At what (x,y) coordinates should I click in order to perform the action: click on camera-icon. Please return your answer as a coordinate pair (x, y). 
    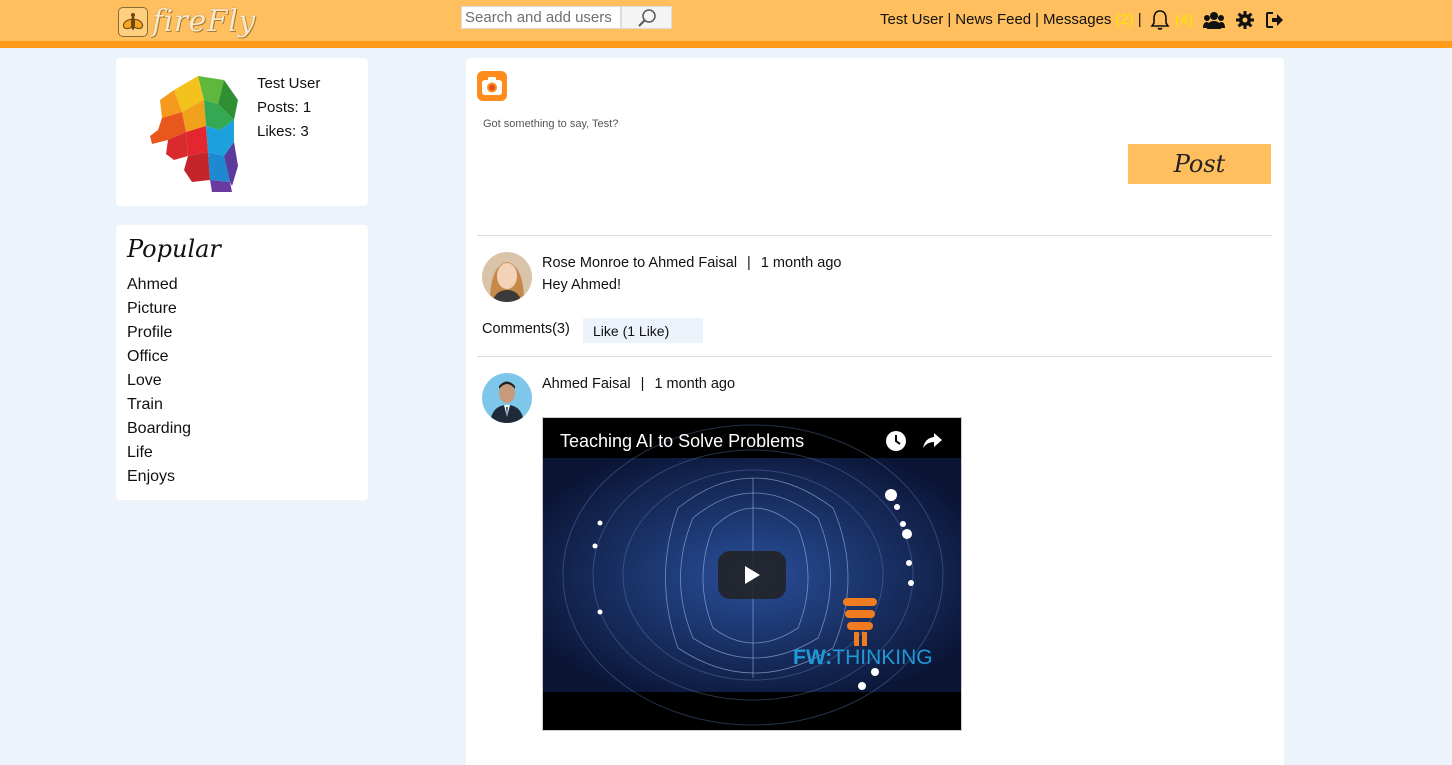
    Looking at the image, I should click on (492, 86).